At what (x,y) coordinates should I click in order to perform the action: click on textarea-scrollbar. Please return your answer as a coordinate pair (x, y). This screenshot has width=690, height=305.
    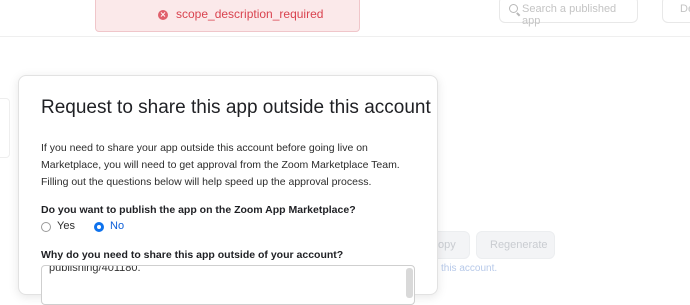
    Looking at the image, I should click on (409, 283).